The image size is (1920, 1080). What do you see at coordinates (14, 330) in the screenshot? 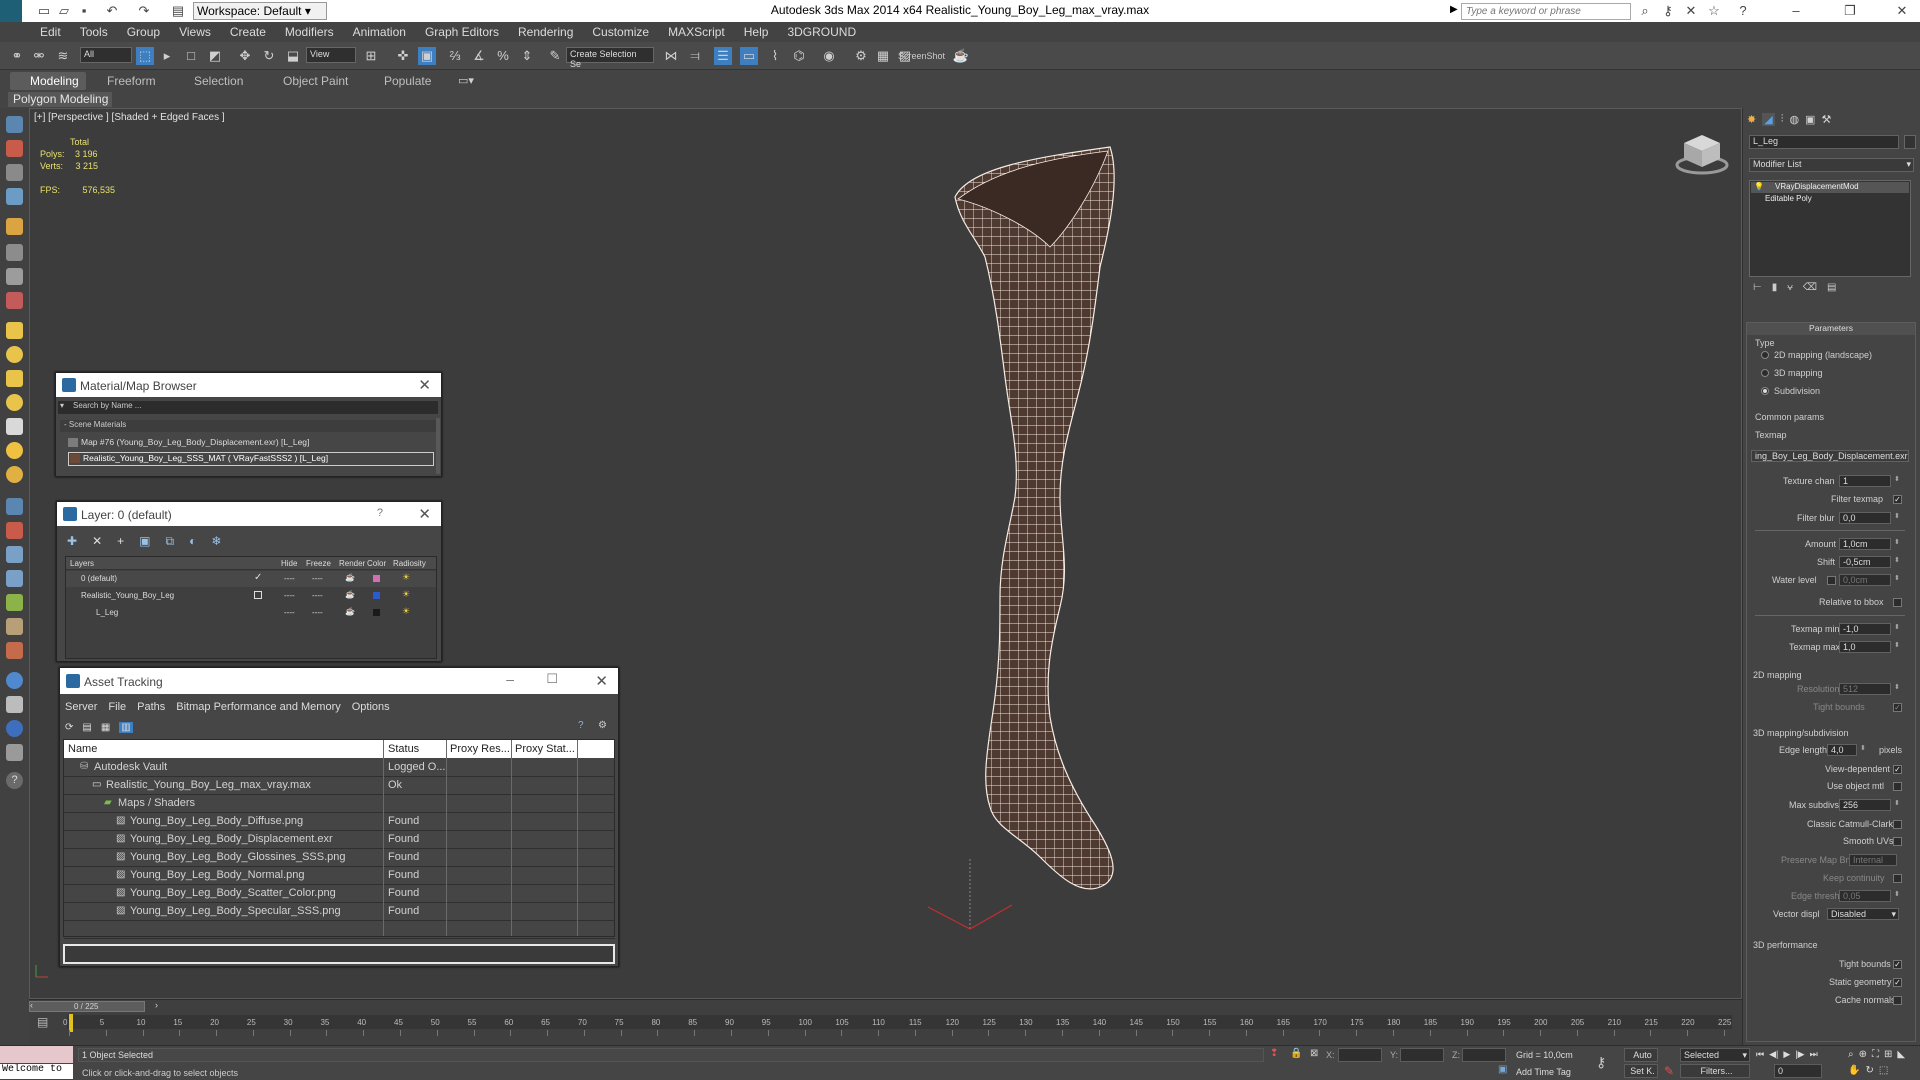
I see `box-primitive-icon` at bounding box center [14, 330].